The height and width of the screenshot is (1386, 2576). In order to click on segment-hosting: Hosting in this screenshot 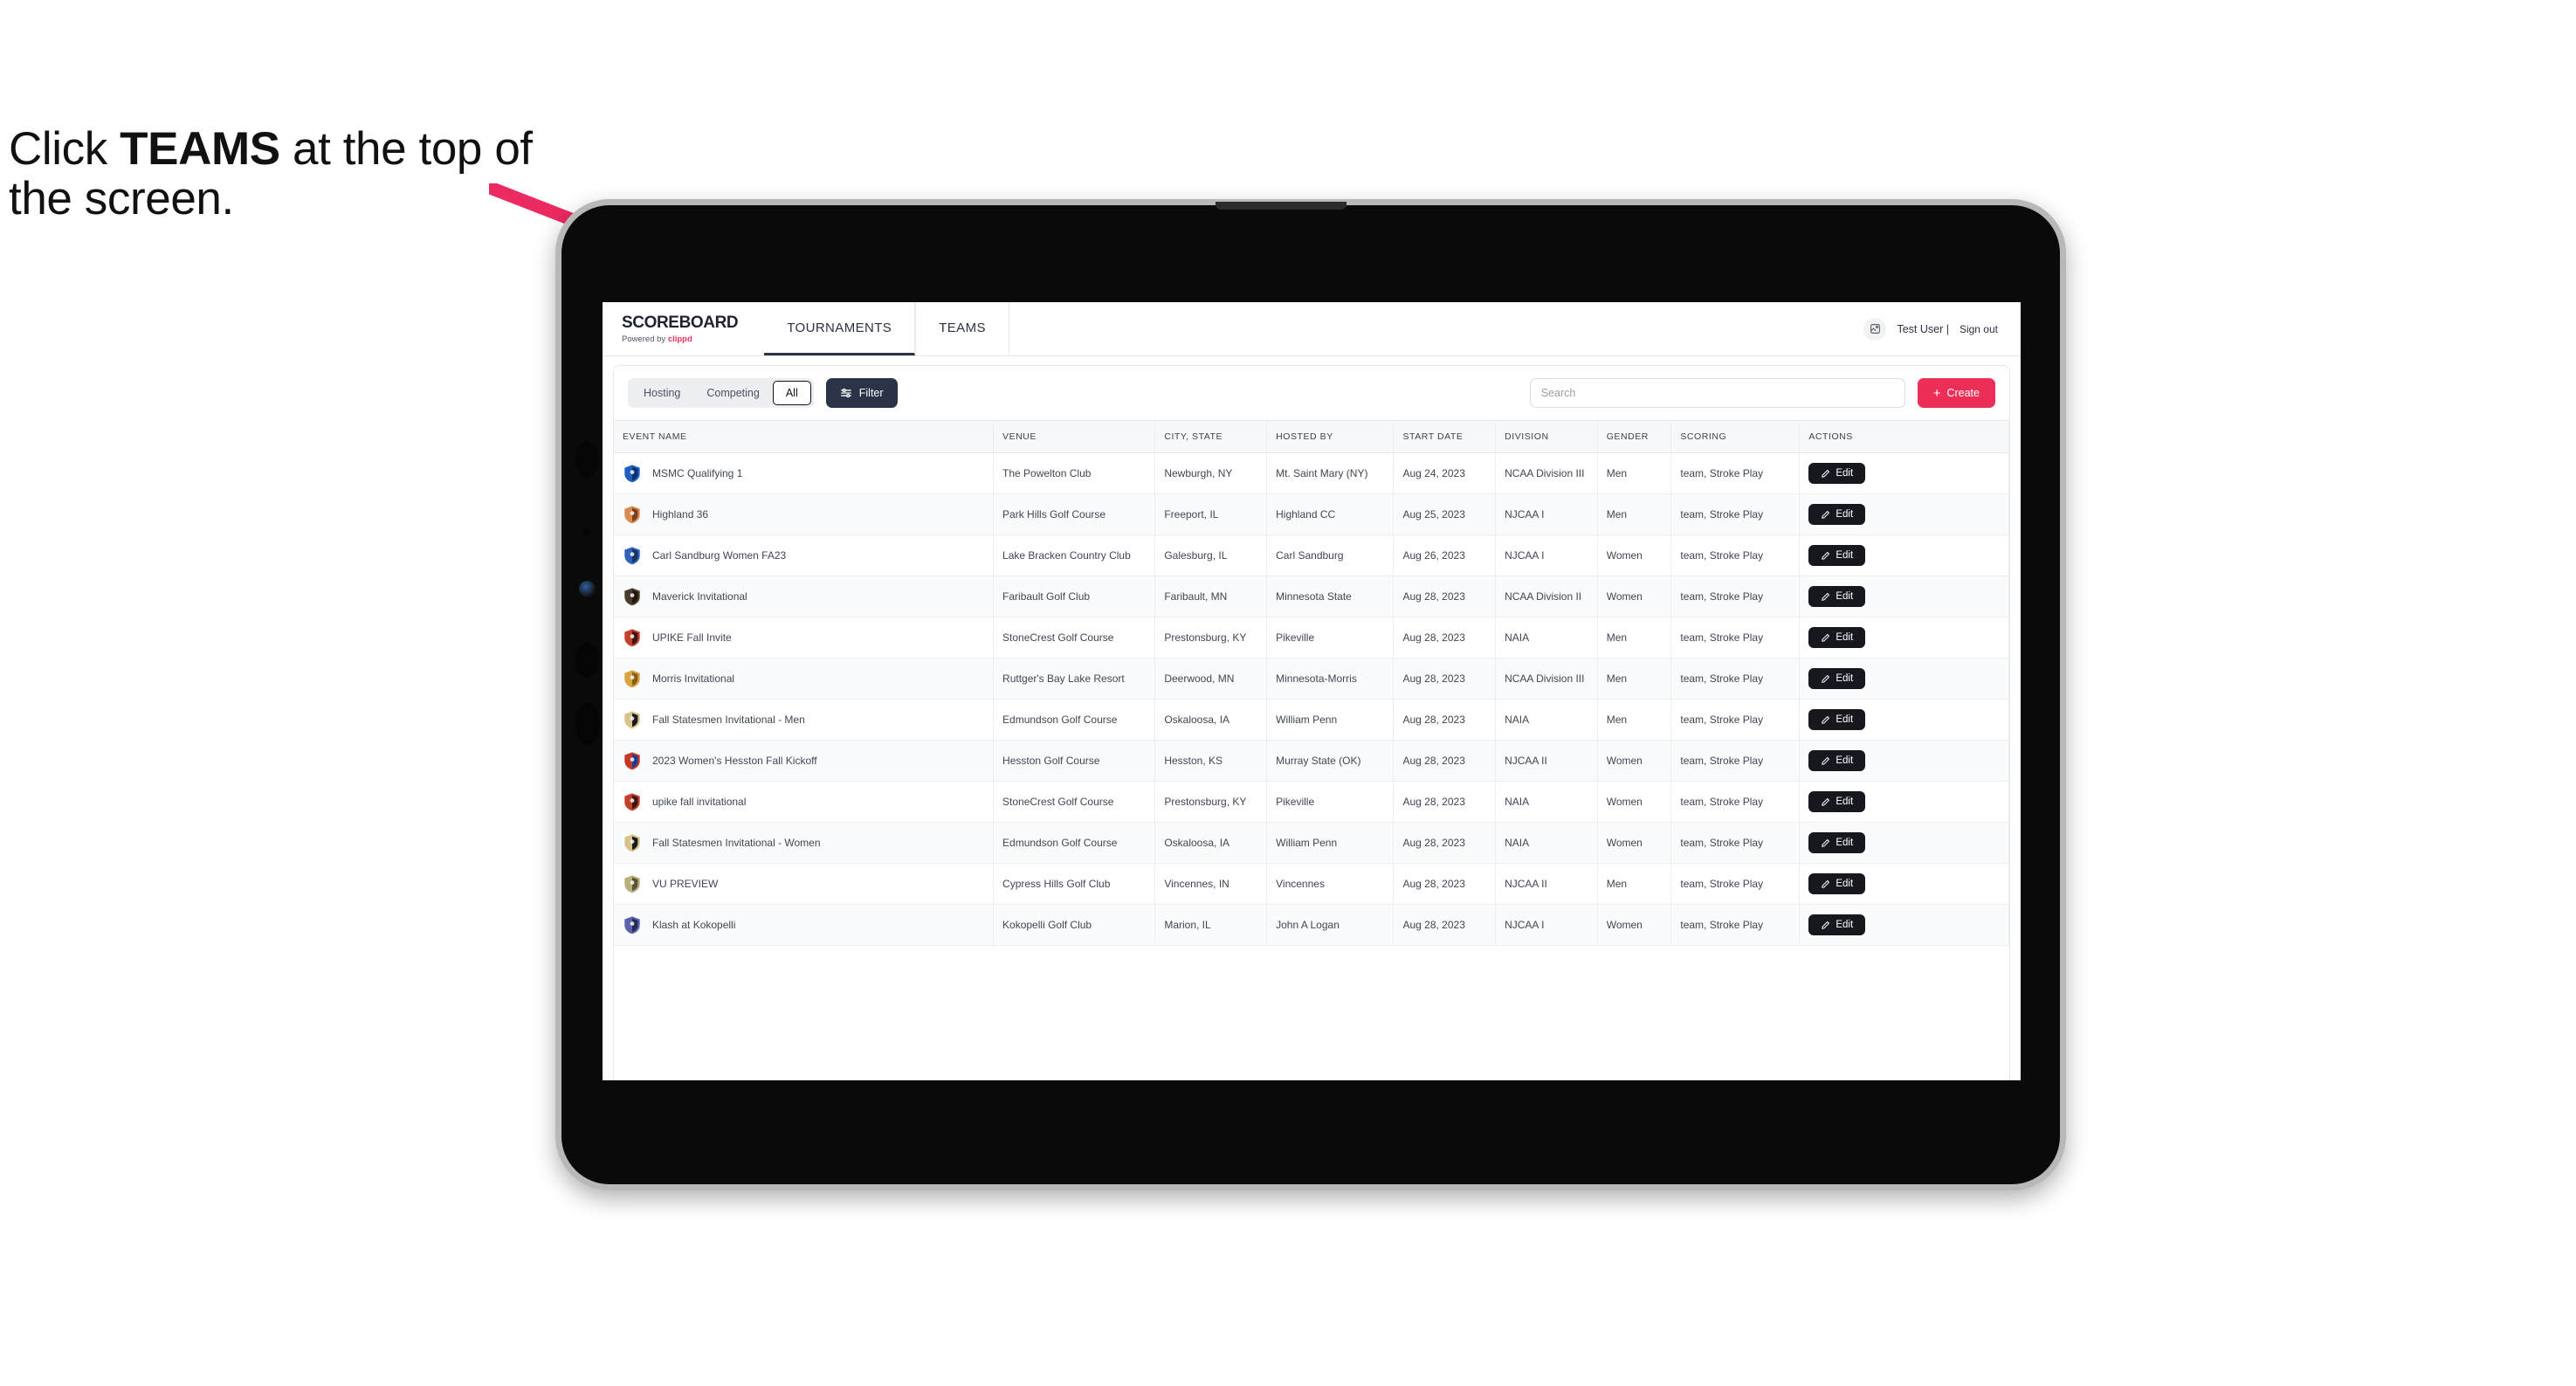, I will do `click(661, 393)`.